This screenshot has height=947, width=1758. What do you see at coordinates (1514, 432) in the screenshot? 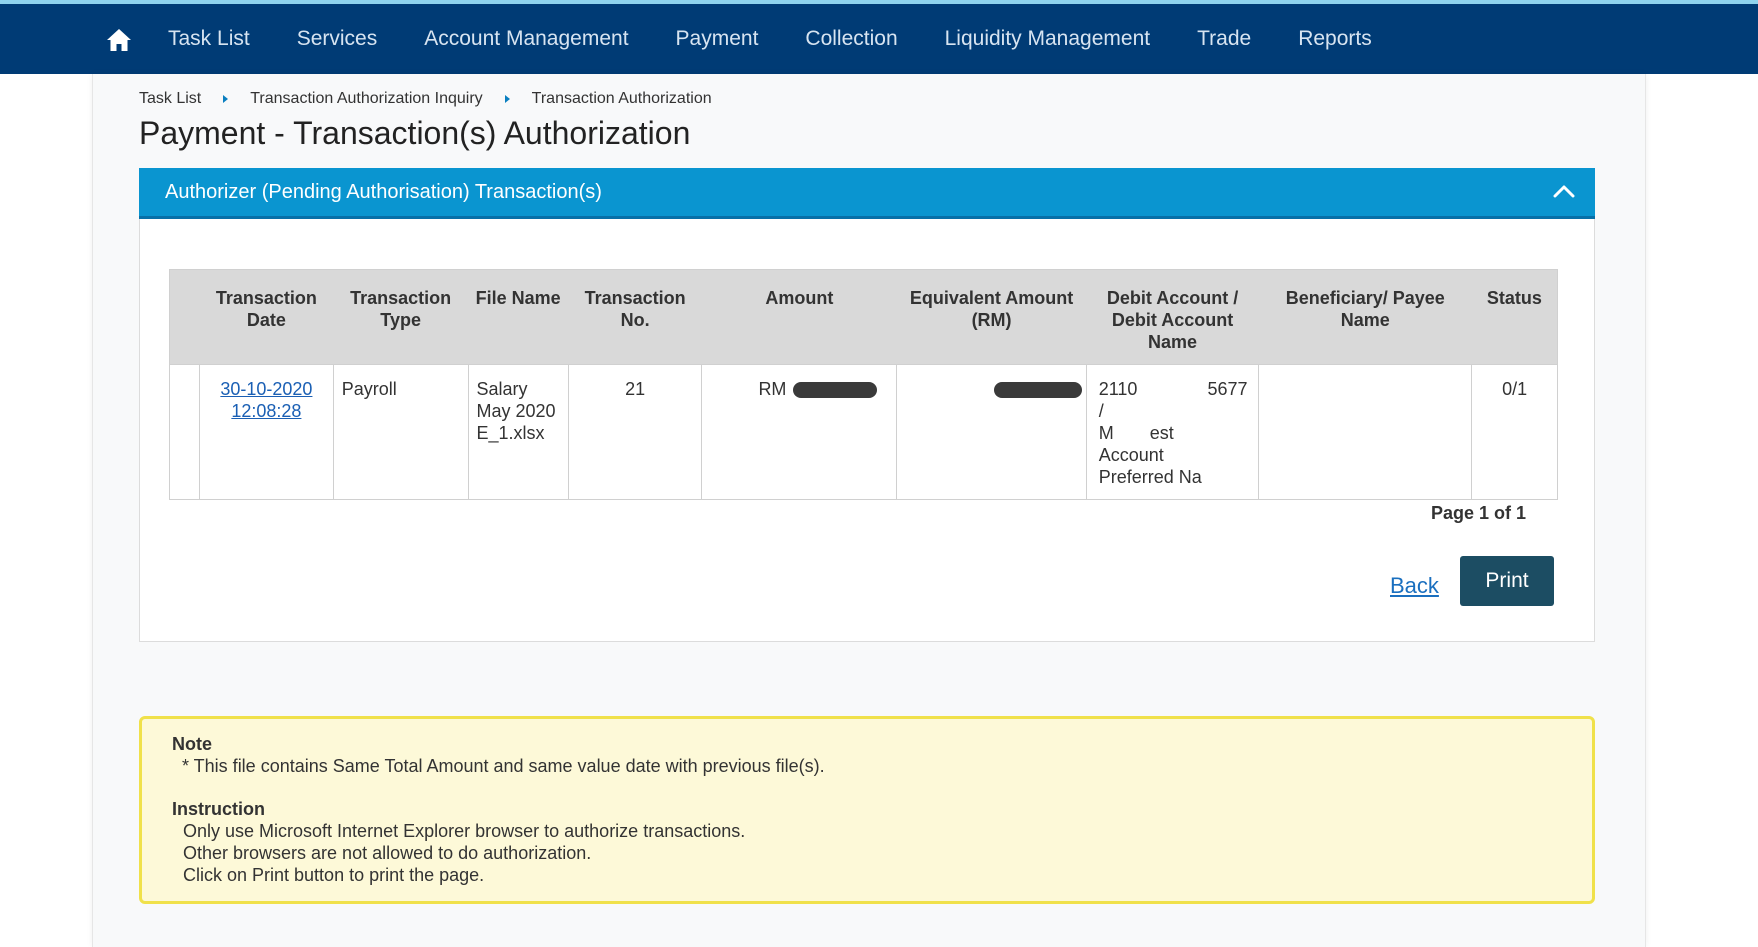
I see `status-cell: 0/1` at bounding box center [1514, 432].